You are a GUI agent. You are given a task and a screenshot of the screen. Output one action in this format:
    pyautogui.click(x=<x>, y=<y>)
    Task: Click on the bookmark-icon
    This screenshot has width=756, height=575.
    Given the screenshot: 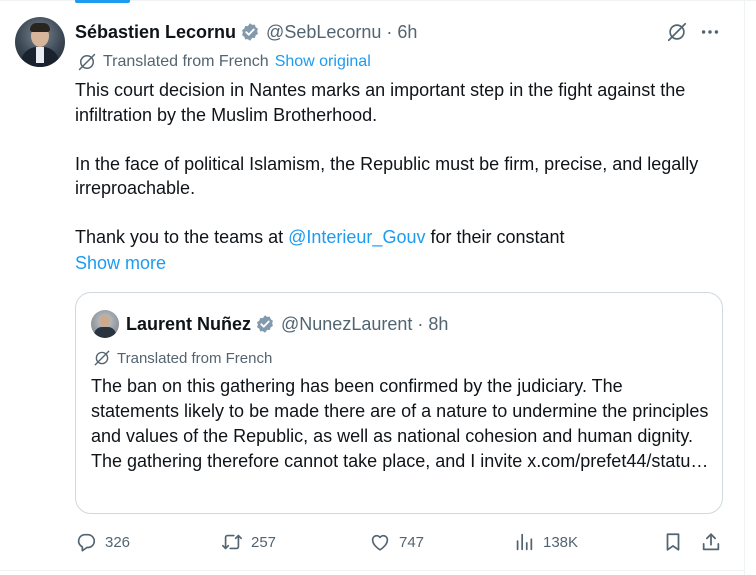 What is the action you would take?
    pyautogui.click(x=673, y=542)
    